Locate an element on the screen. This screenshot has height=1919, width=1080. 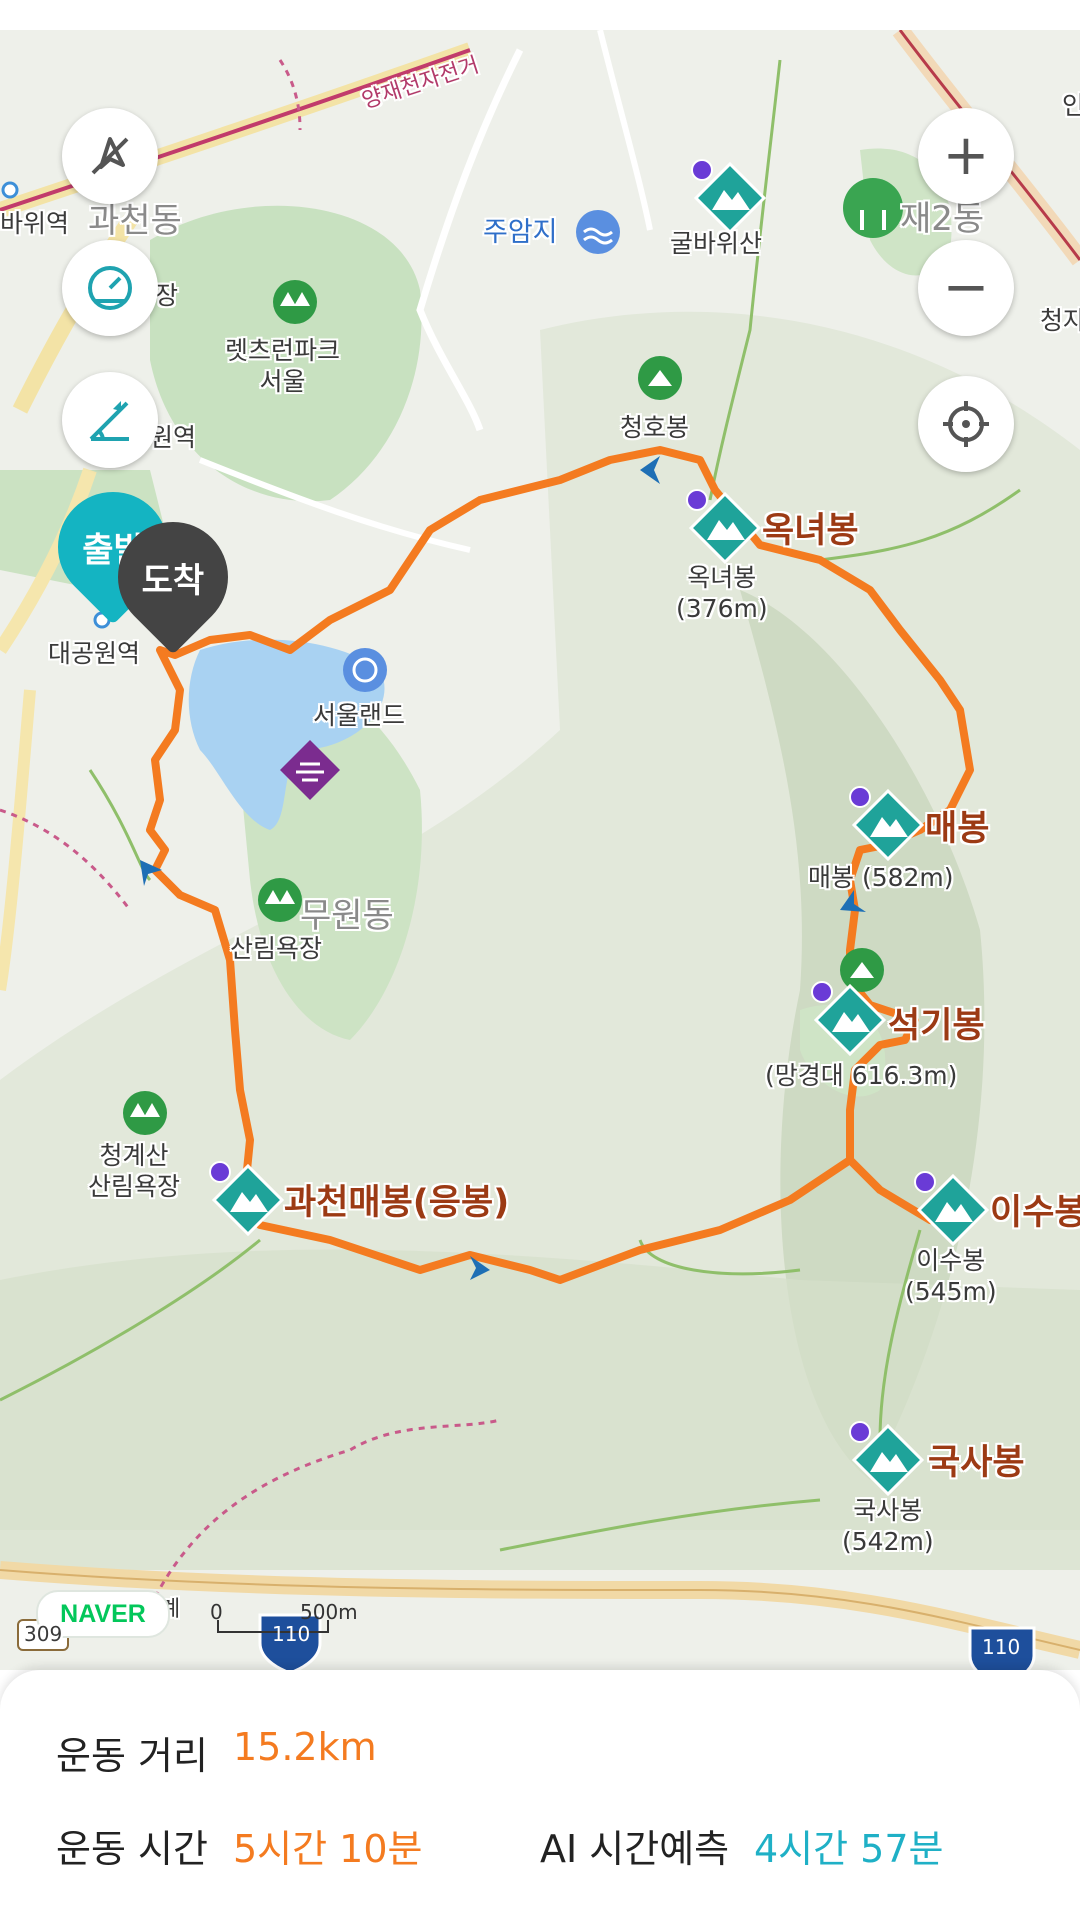
speedometer-button is located at coordinates (110, 288).